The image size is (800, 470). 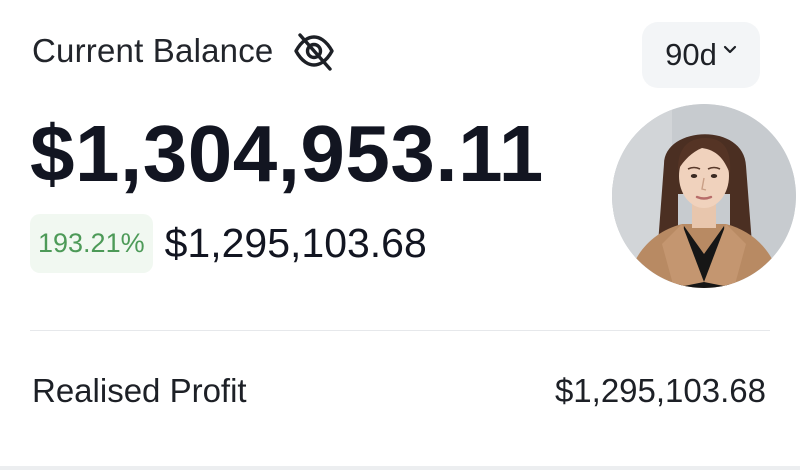 I want to click on balance-change-row: 193.21% $1,295,103.68, so click(x=228, y=243).